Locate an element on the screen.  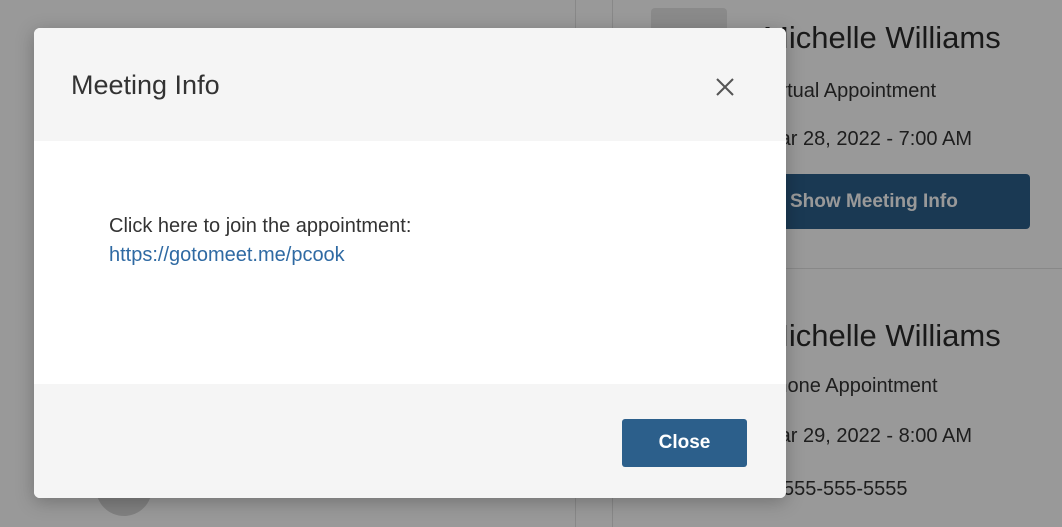
close-icon is located at coordinates (725, 87).